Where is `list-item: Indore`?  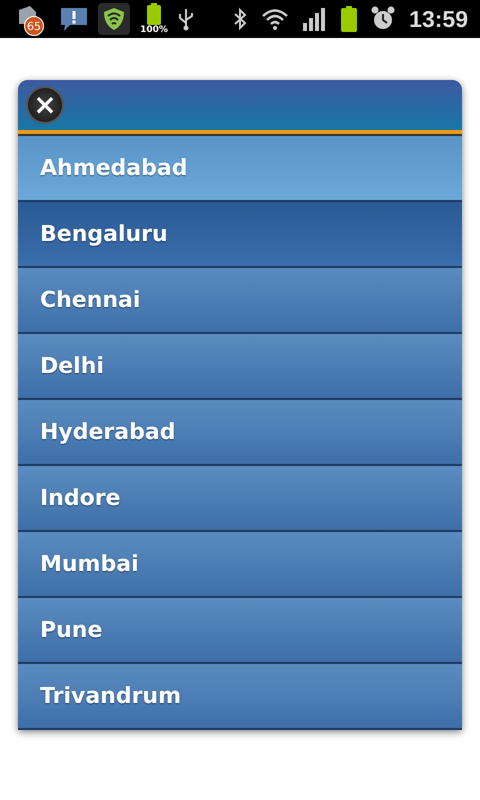
list-item: Indore is located at coordinates (240, 499).